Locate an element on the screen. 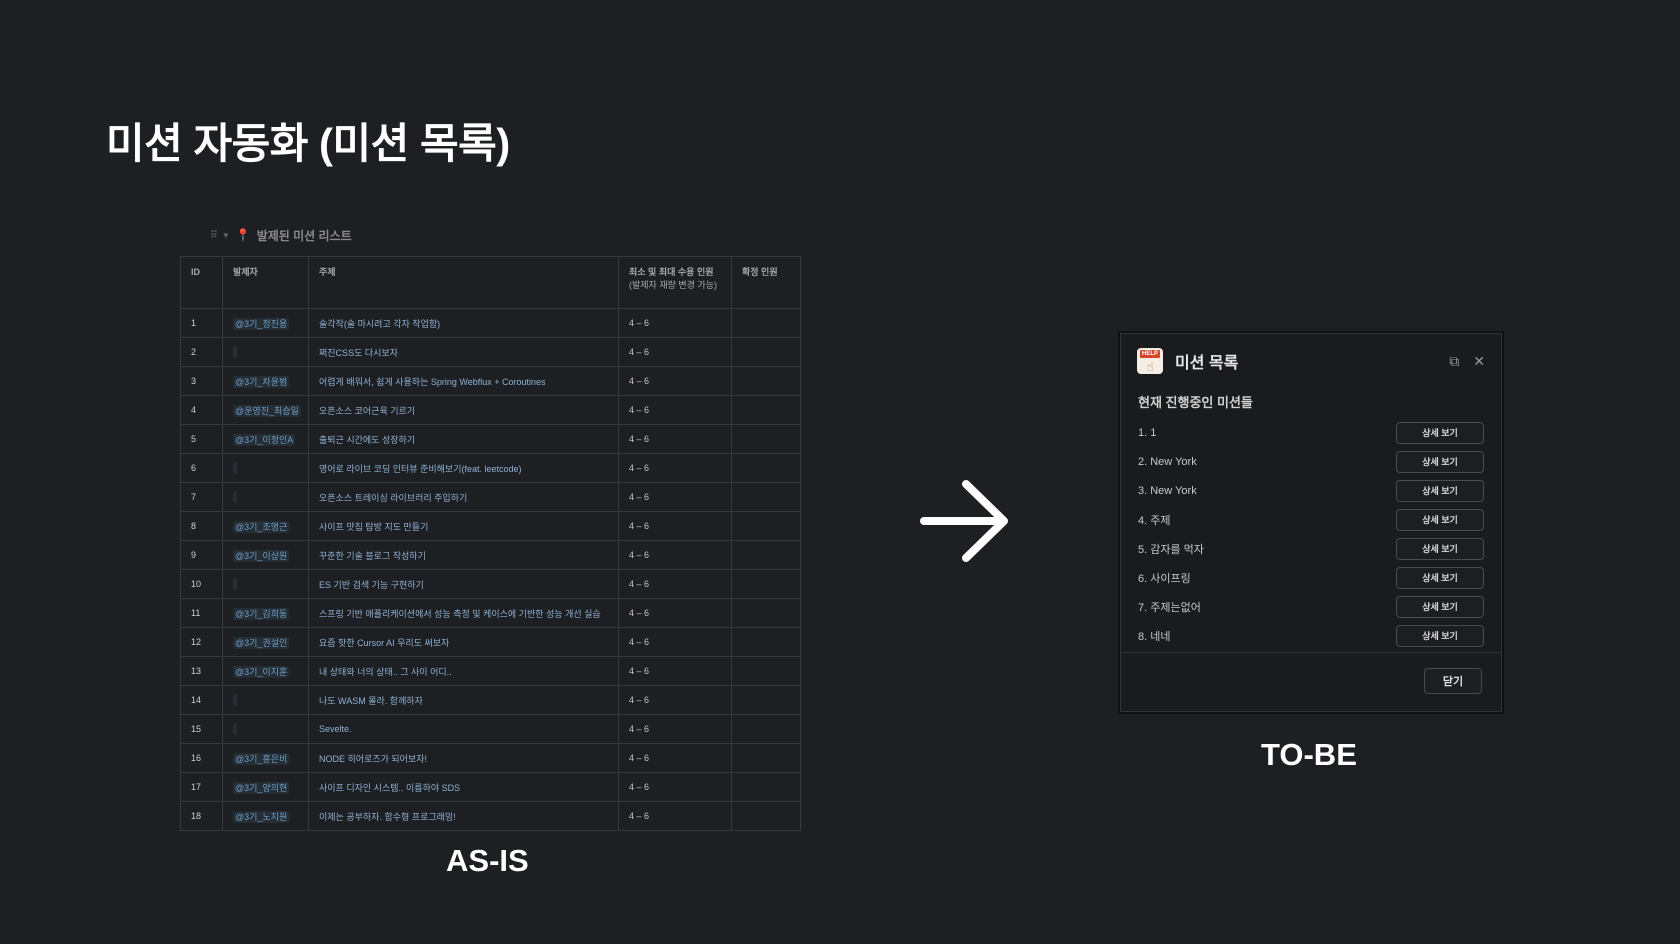  drag-handle-icon: ⠿ is located at coordinates (214, 235).